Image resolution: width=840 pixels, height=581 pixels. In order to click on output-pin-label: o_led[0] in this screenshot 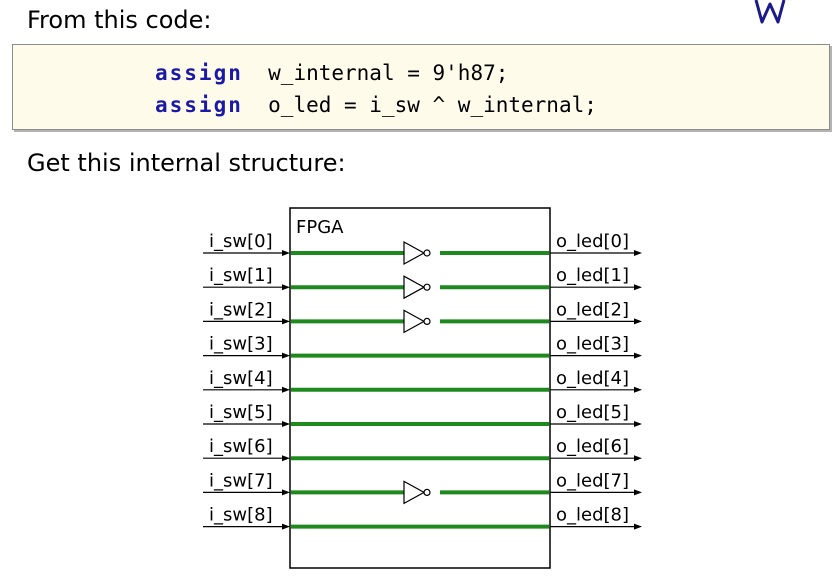, I will do `click(592, 241)`.